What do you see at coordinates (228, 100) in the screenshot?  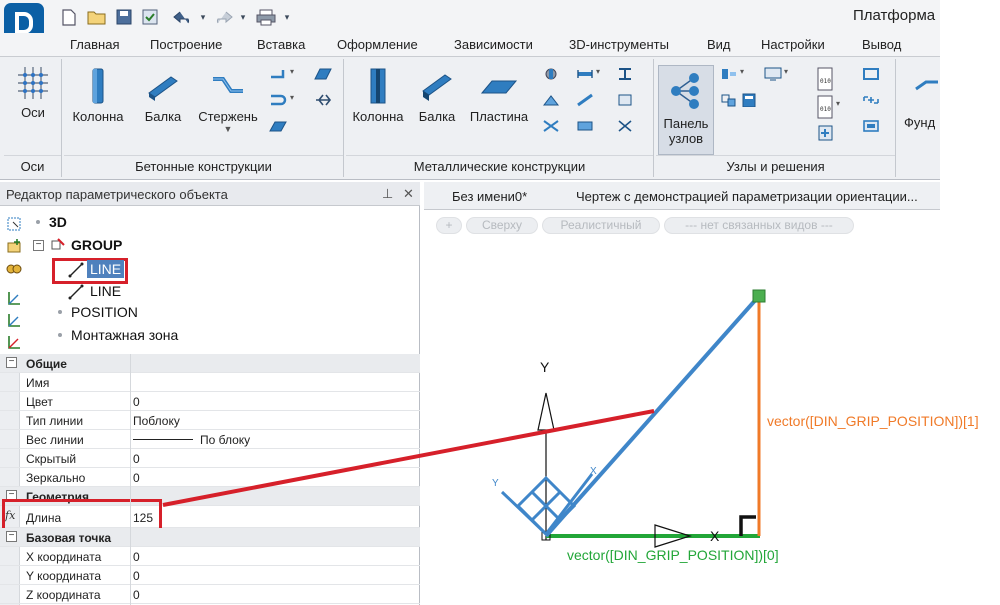 I see `rebar-button: Стержень ▼` at bounding box center [228, 100].